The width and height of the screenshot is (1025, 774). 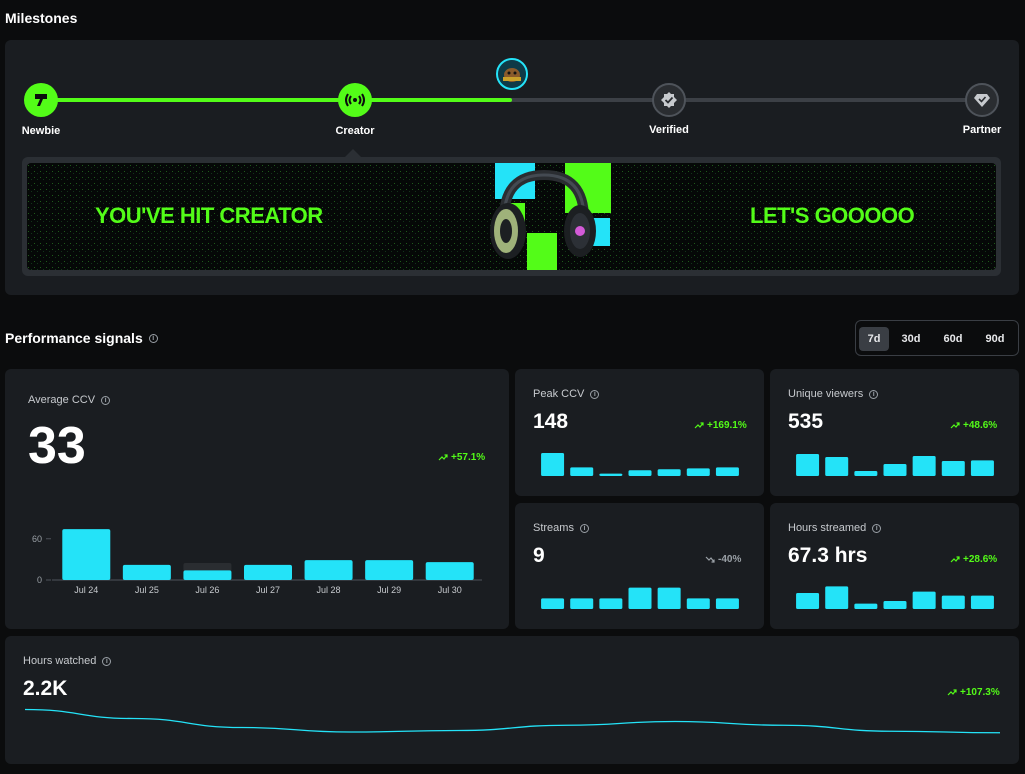 I want to click on peak-ccv-trend-text: +169.1%, so click(x=727, y=425).